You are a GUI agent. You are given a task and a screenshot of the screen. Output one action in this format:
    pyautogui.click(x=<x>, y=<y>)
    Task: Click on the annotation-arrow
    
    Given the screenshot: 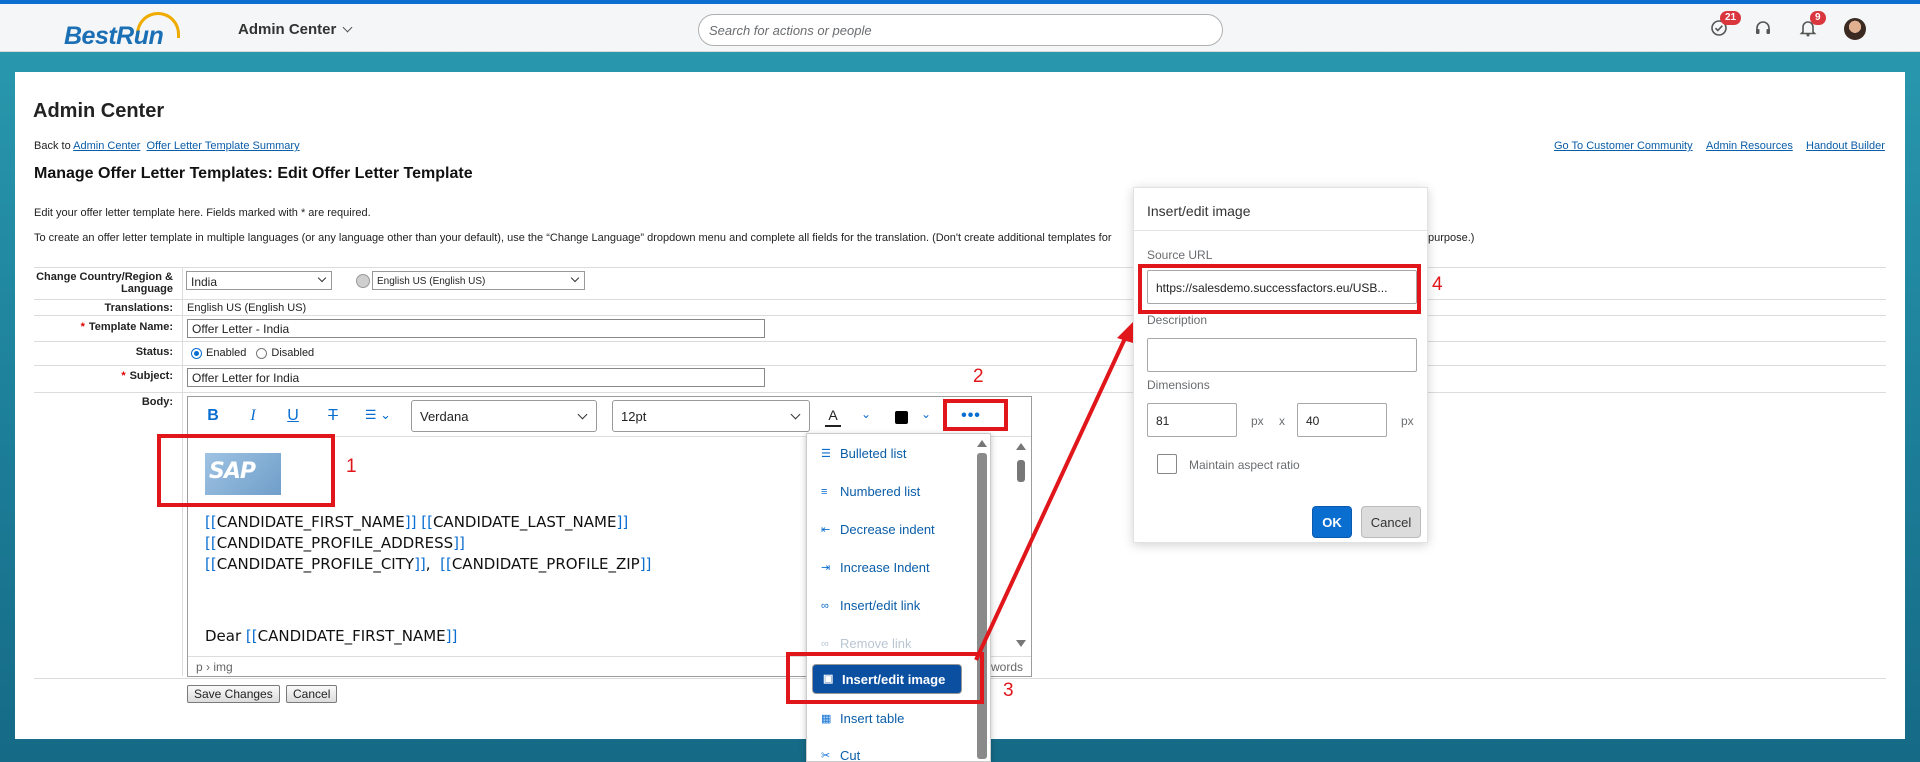 What is the action you would take?
    pyautogui.click(x=1053, y=491)
    